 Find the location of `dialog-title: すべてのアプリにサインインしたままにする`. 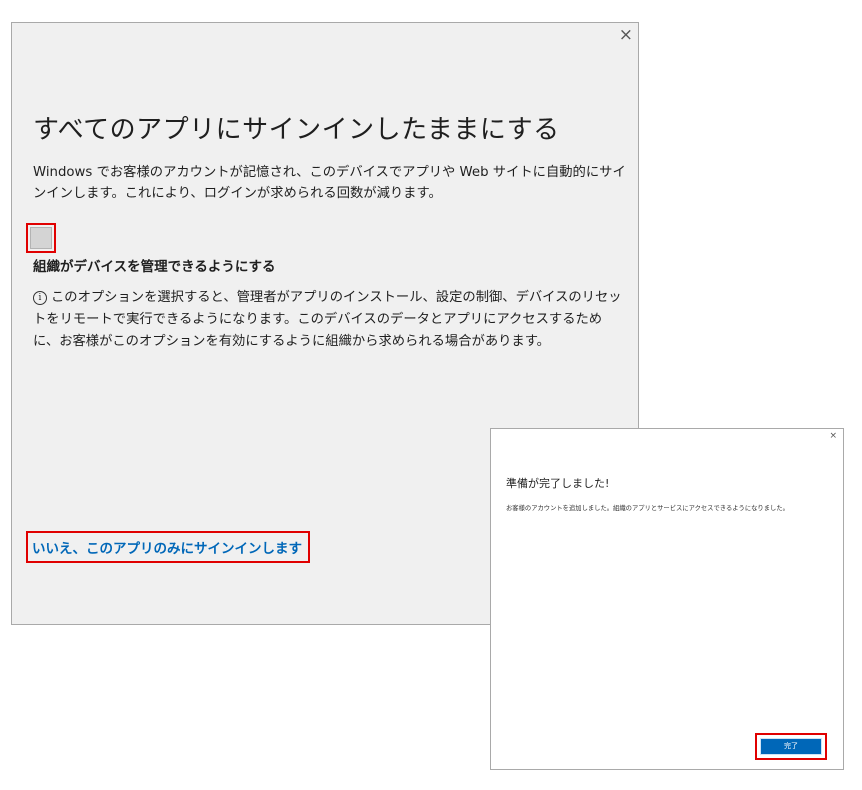

dialog-title: すべてのアプリにサインインしたままにする is located at coordinates (296, 130).